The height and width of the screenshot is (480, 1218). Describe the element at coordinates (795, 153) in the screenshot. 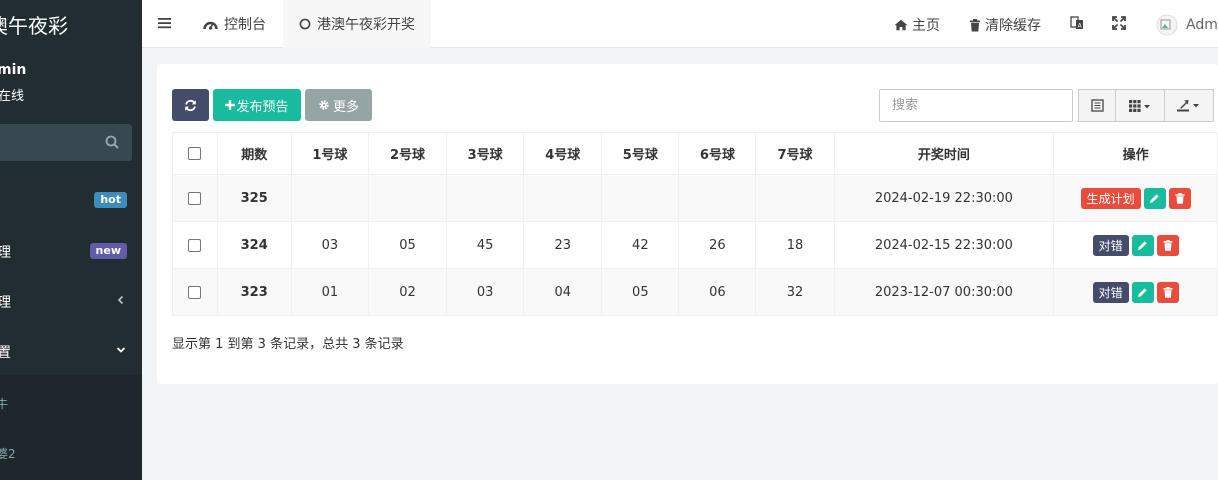

I see `column-header: 7号球` at that location.